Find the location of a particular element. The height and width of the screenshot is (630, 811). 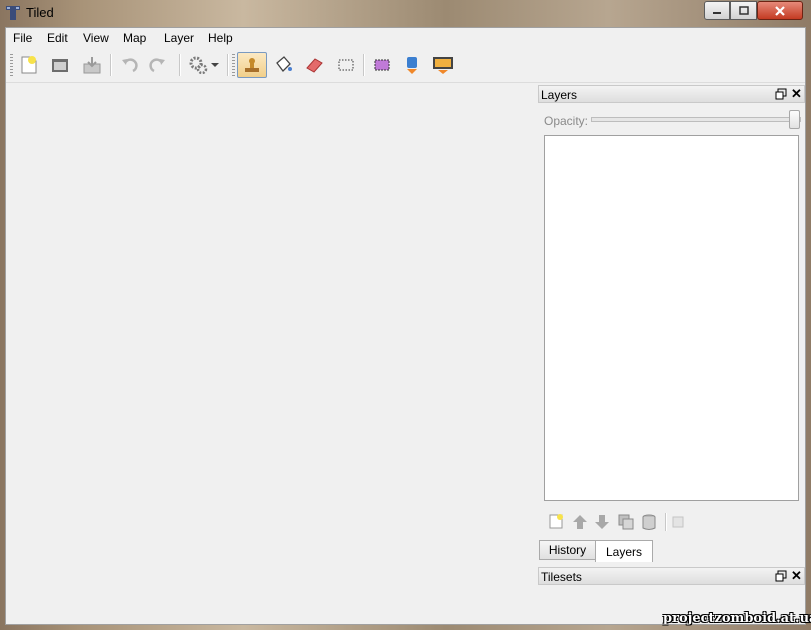

tilesets-dock-header: Tilesets ✕ is located at coordinates (671, 576).